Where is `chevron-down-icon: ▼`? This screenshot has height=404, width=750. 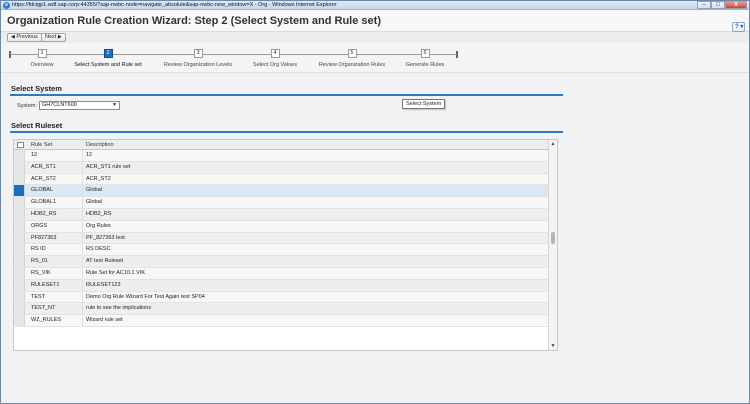 chevron-down-icon: ▼ is located at coordinates (114, 105).